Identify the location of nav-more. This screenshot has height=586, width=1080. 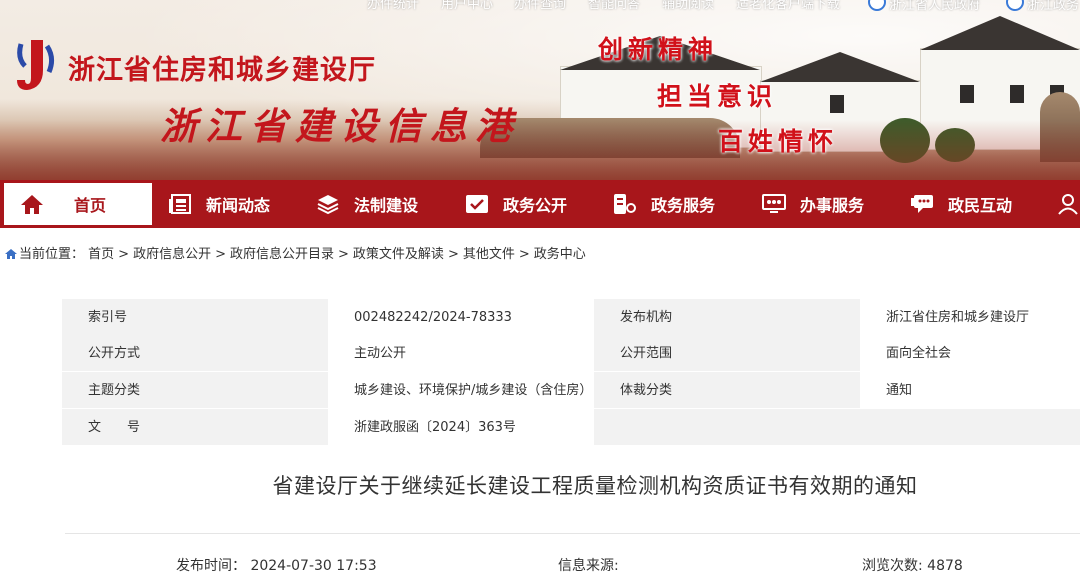
(1068, 204).